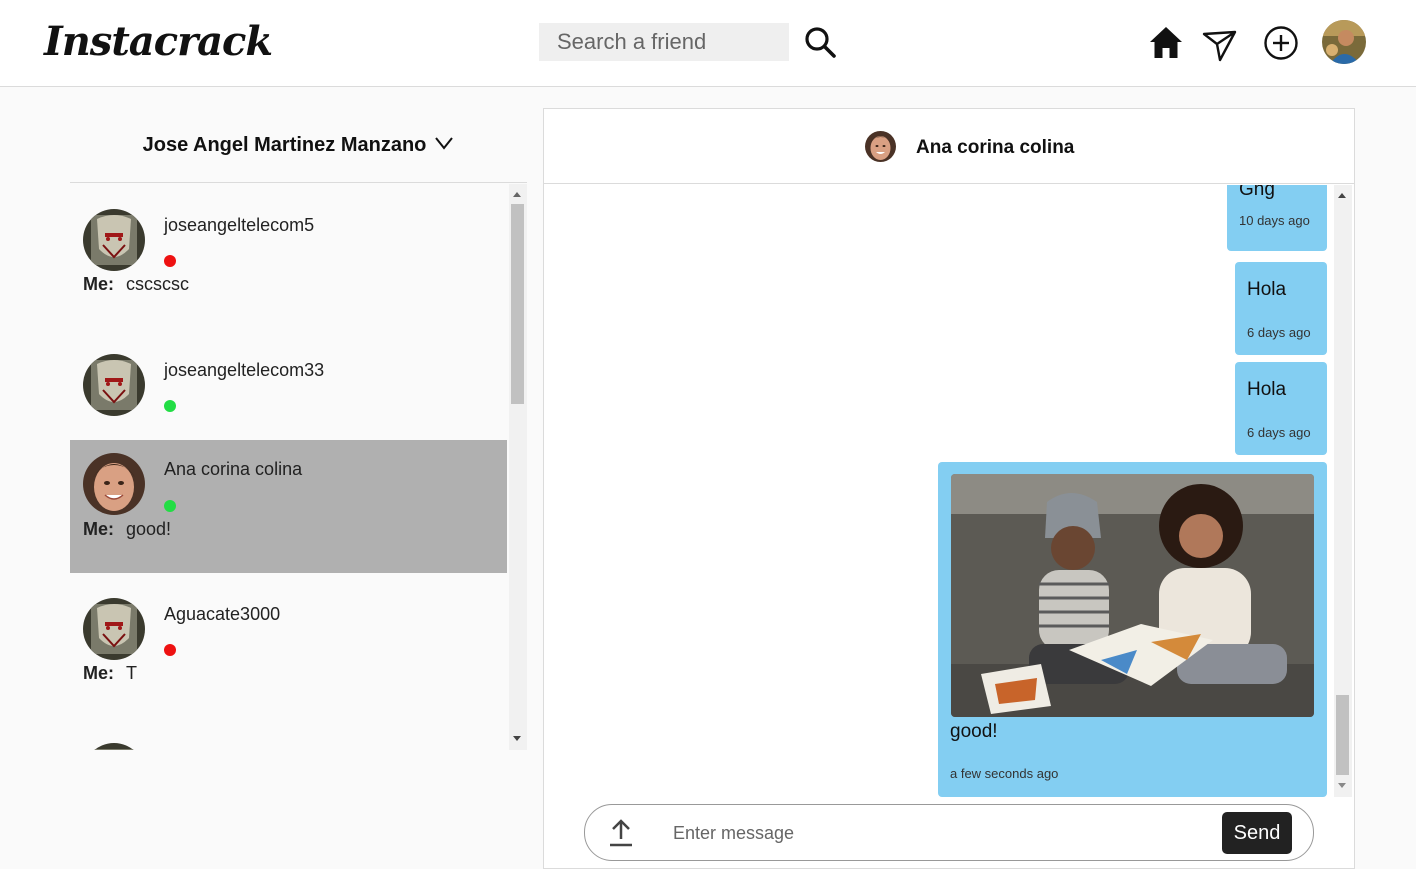 This screenshot has height=869, width=1416. I want to click on chevron-down-icon, so click(444, 145).